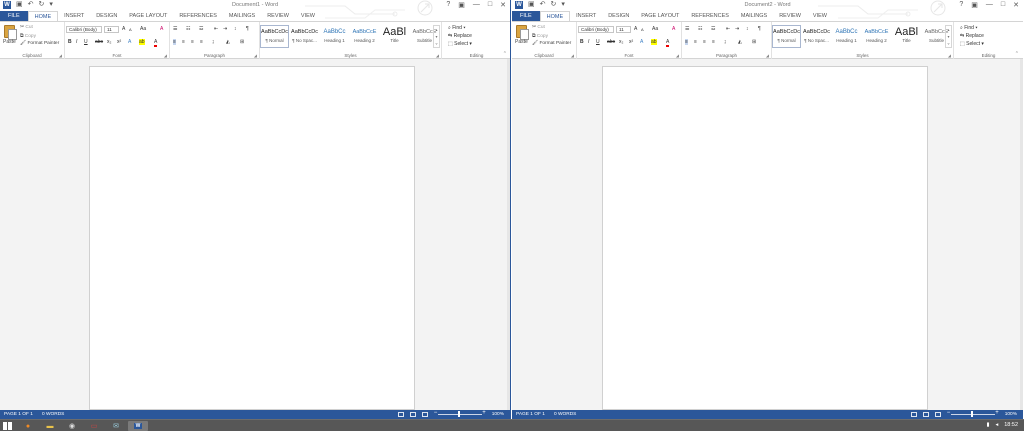 This screenshot has height=431, width=1024. What do you see at coordinates (522, 32) in the screenshot?
I see `paste-icon` at bounding box center [522, 32].